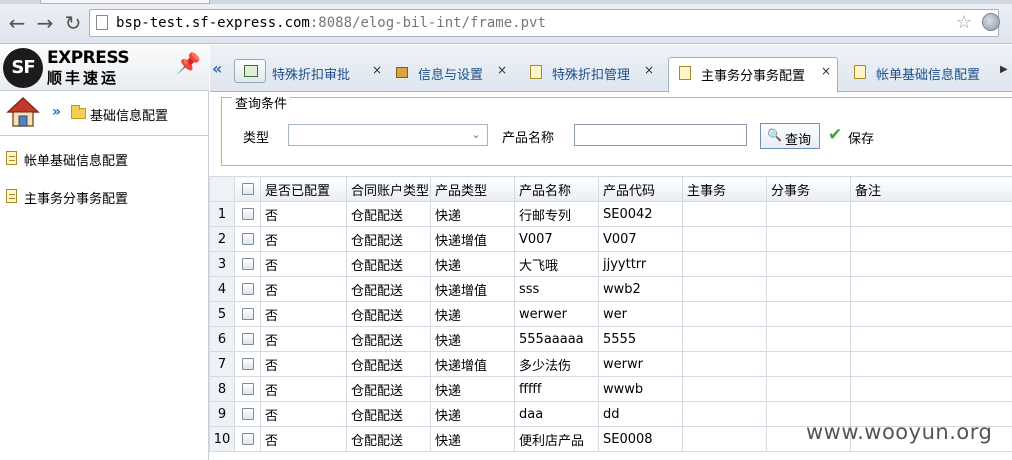  Describe the element at coordinates (45, 23) in the screenshot. I see `forward-arrow-icon: →` at that location.